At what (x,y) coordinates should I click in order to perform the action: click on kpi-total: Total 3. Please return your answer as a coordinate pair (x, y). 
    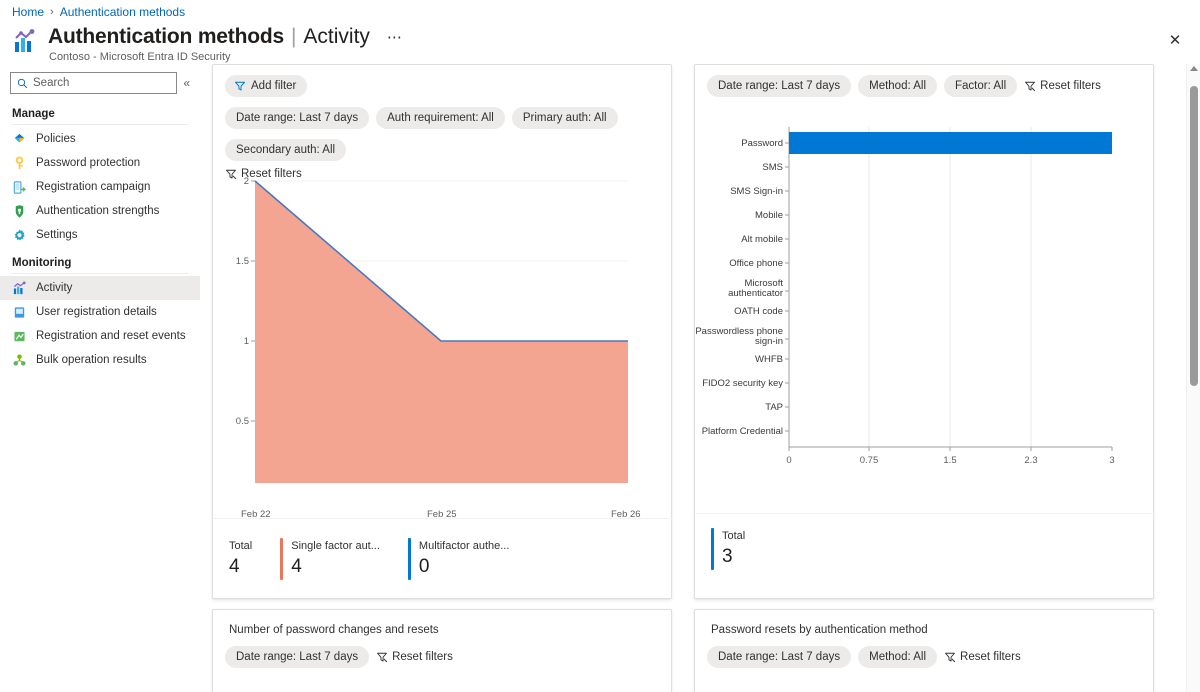
    Looking at the image, I should click on (728, 548).